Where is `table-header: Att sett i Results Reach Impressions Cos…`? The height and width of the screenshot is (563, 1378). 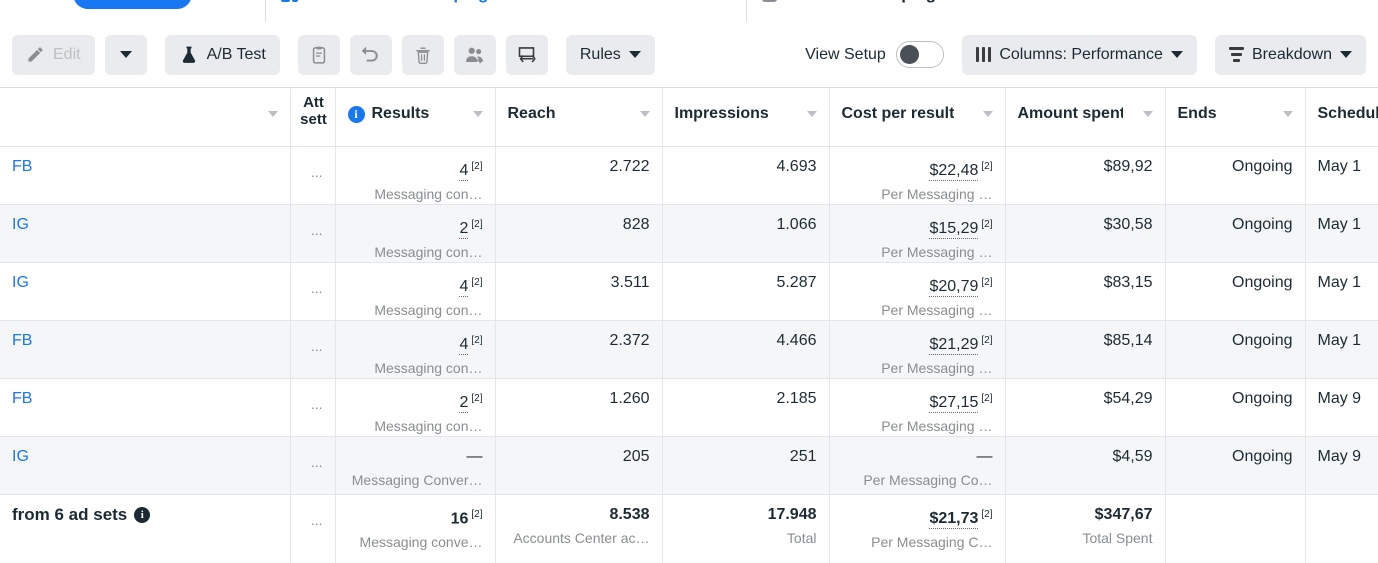 table-header: Att sett i Results Reach Impressions Cos… is located at coordinates (689, 117).